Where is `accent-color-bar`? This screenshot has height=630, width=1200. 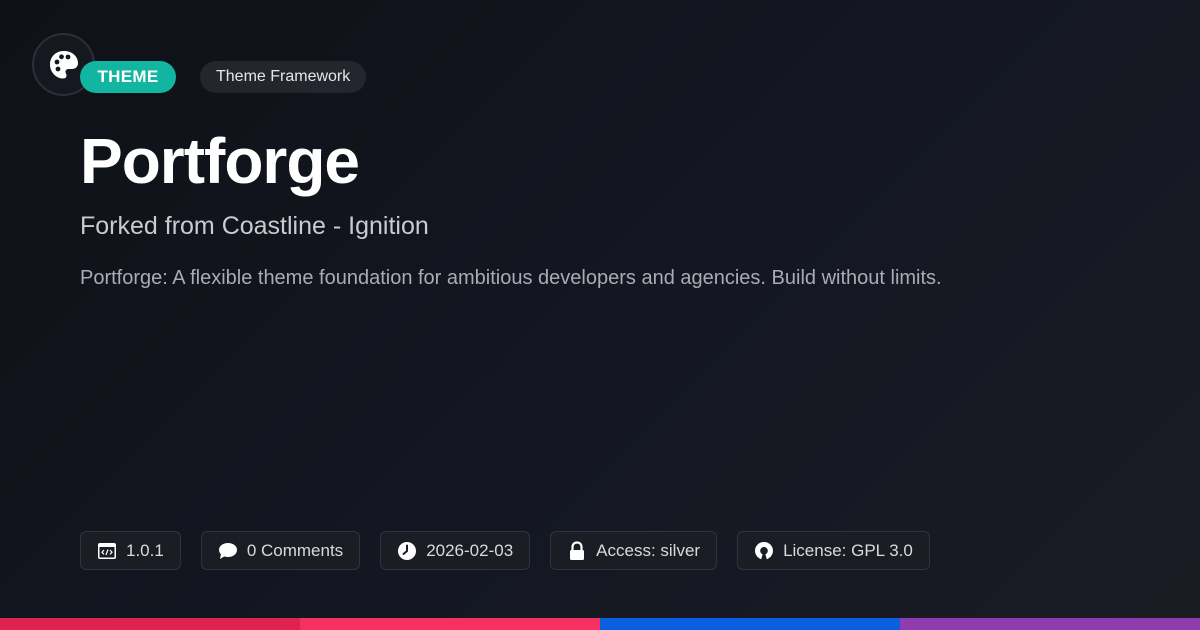
accent-color-bar is located at coordinates (600, 624).